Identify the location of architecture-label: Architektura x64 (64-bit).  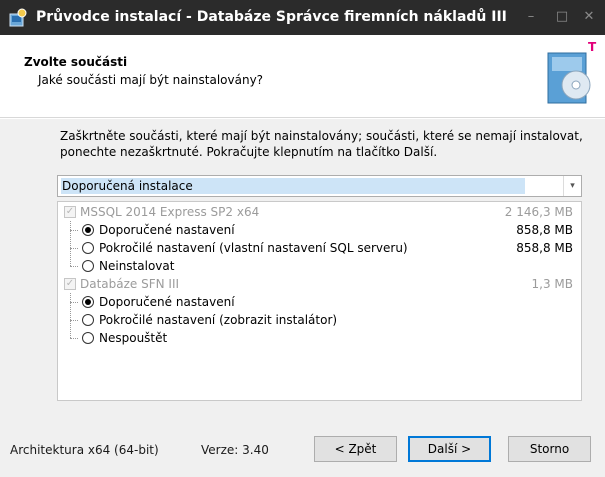
(84, 450).